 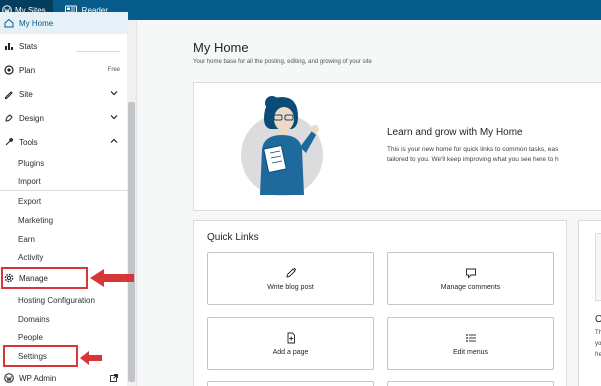 What do you see at coordinates (598, 355) in the screenshot?
I see `side-card-line: fre` at bounding box center [598, 355].